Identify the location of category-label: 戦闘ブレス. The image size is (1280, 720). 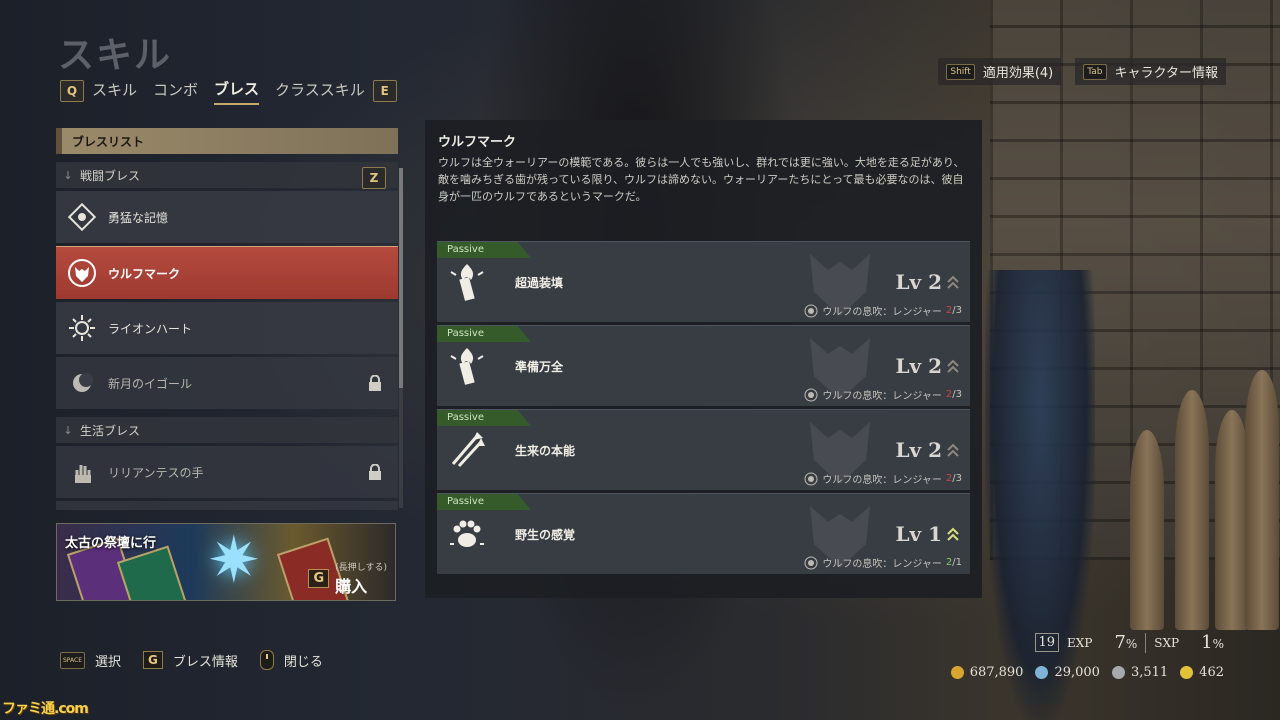
(110, 175).